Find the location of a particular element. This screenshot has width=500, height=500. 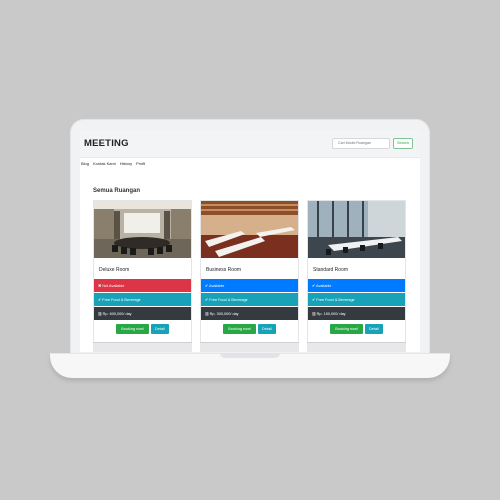

x-icon: ✖ is located at coordinates (100, 286).